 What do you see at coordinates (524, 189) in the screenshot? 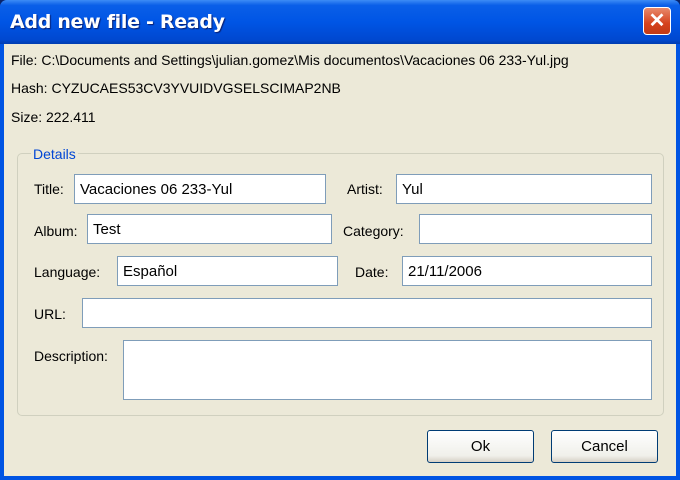
I see `artist-input` at bounding box center [524, 189].